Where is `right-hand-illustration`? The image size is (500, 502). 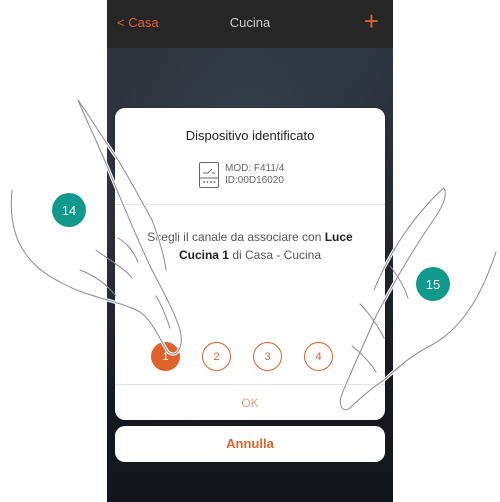
right-hand-illustration is located at coordinates (418, 299).